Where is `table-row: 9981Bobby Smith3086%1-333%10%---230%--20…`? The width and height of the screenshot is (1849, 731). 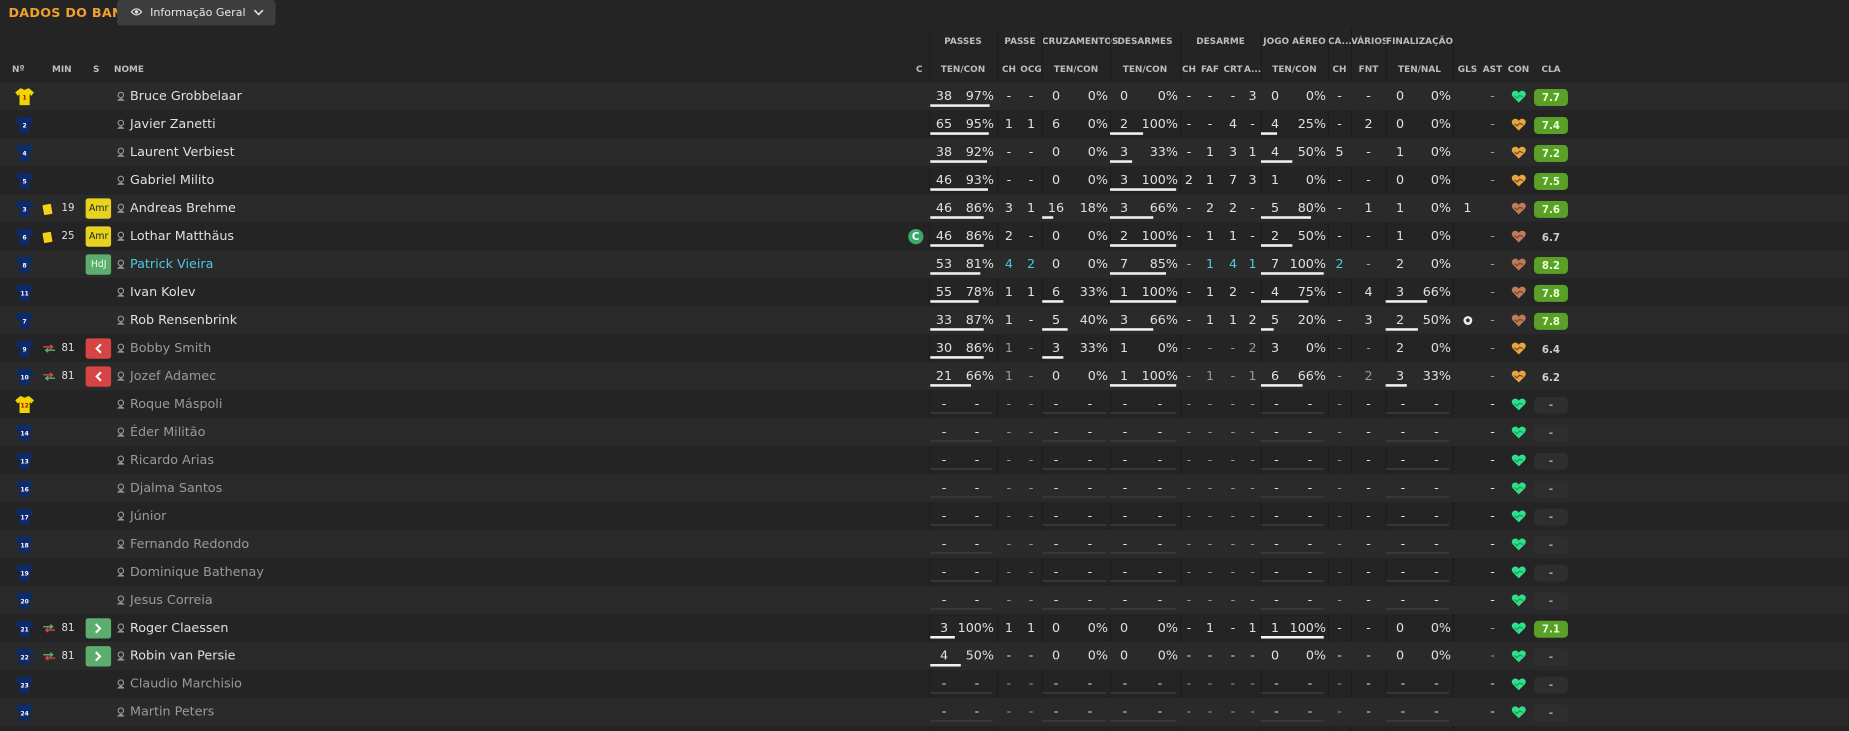 table-row: 9981Bobby Smith3086%1-333%10%---230%--20… is located at coordinates (924, 348).